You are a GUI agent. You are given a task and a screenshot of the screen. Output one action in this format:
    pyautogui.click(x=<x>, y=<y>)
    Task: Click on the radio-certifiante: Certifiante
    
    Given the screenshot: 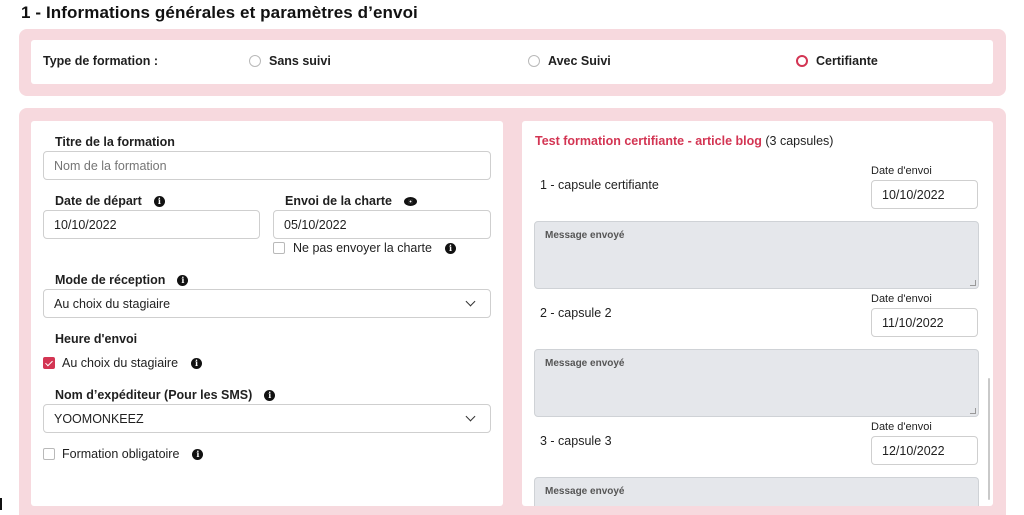 What is the action you would take?
    pyautogui.click(x=837, y=61)
    